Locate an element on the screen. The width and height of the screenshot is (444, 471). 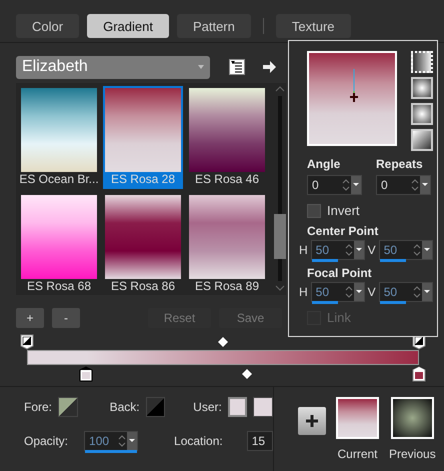
gradient-button: + is located at coordinates (30, 318).